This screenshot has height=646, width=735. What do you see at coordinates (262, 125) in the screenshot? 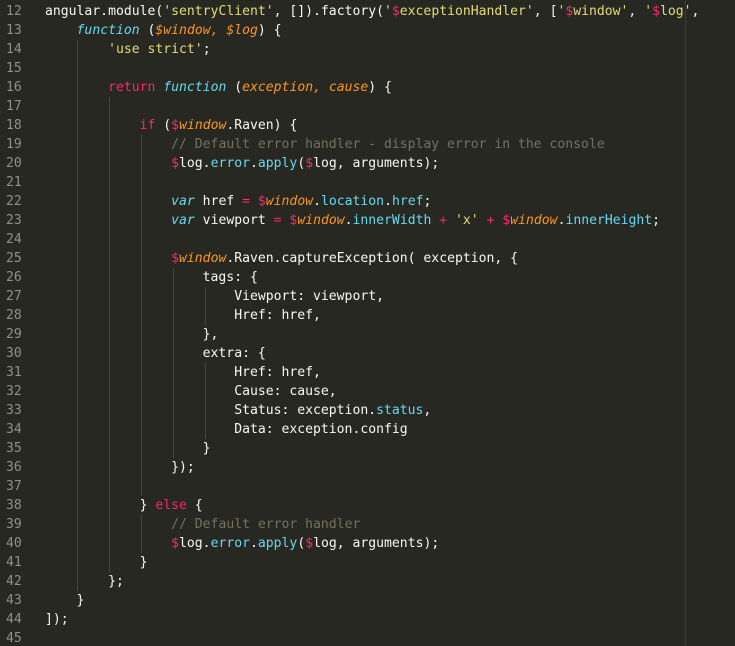
I see `code-token: .Raven) {` at bounding box center [262, 125].